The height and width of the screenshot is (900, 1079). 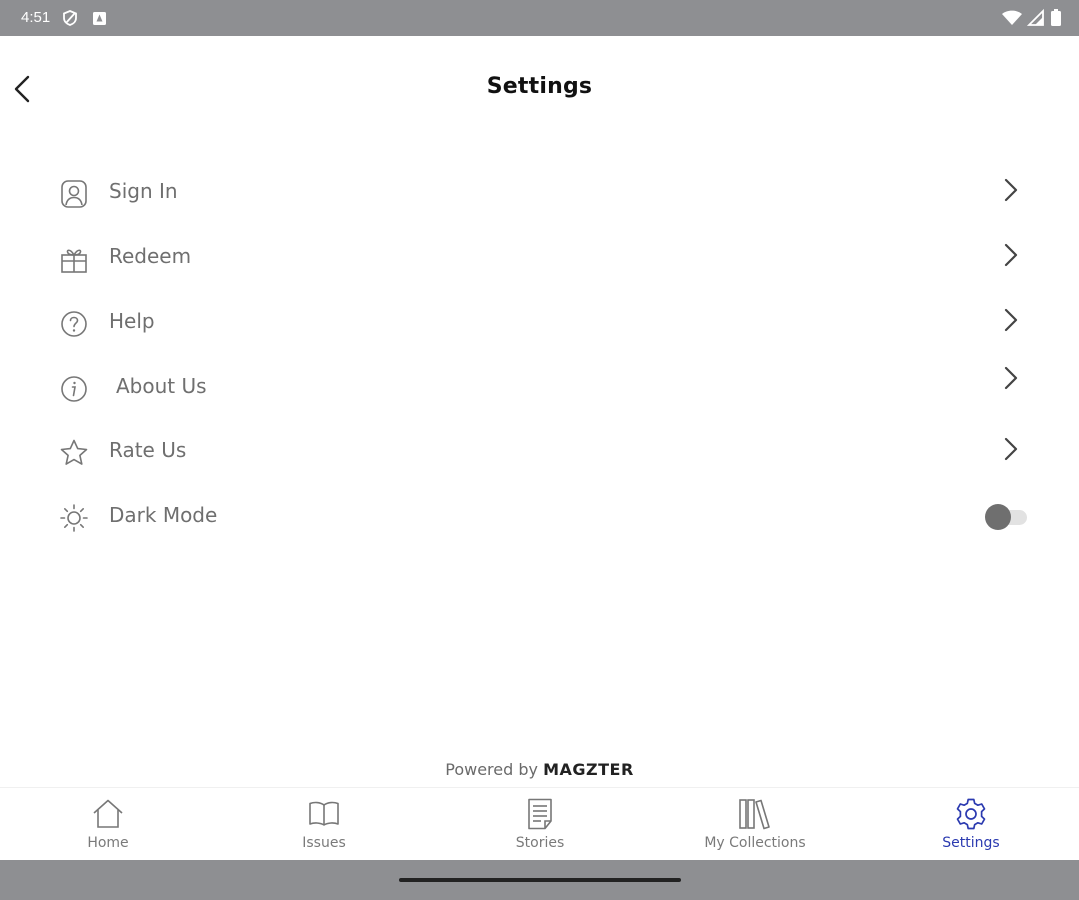 What do you see at coordinates (539, 769) in the screenshot?
I see `powered-by: Powered by MAGZTER` at bounding box center [539, 769].